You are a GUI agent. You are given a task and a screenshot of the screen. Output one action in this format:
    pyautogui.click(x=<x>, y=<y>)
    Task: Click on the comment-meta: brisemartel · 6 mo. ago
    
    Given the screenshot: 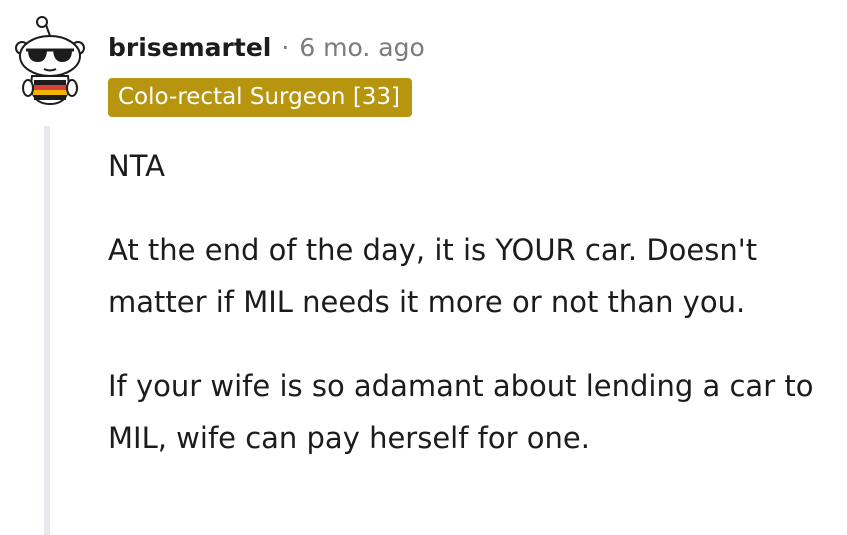 What is the action you would take?
    pyautogui.click(x=266, y=47)
    